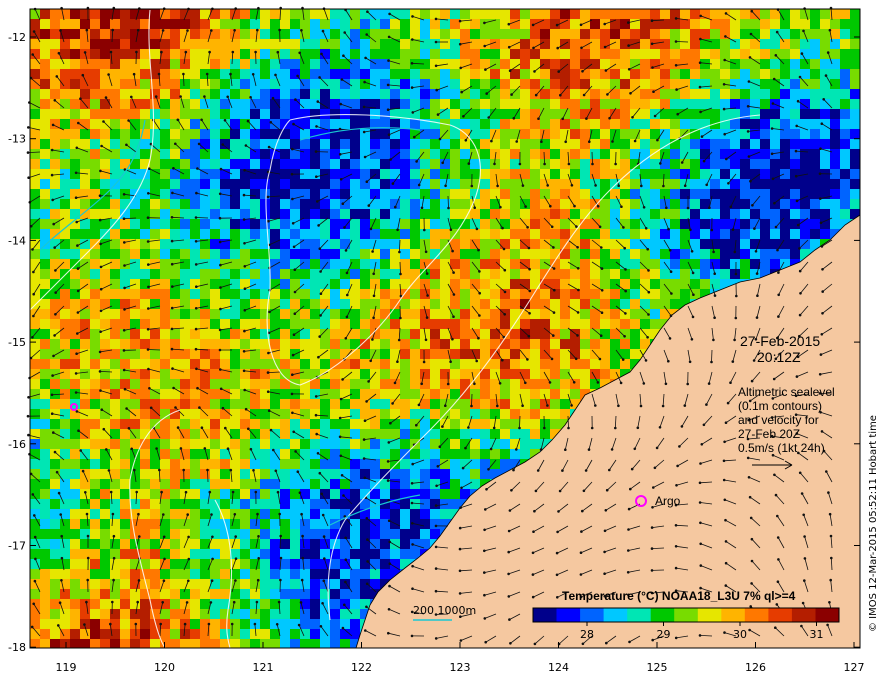 This screenshot has height=680, width=880. I want to click on depth-legend-label: 200 1000m, so click(444, 610).